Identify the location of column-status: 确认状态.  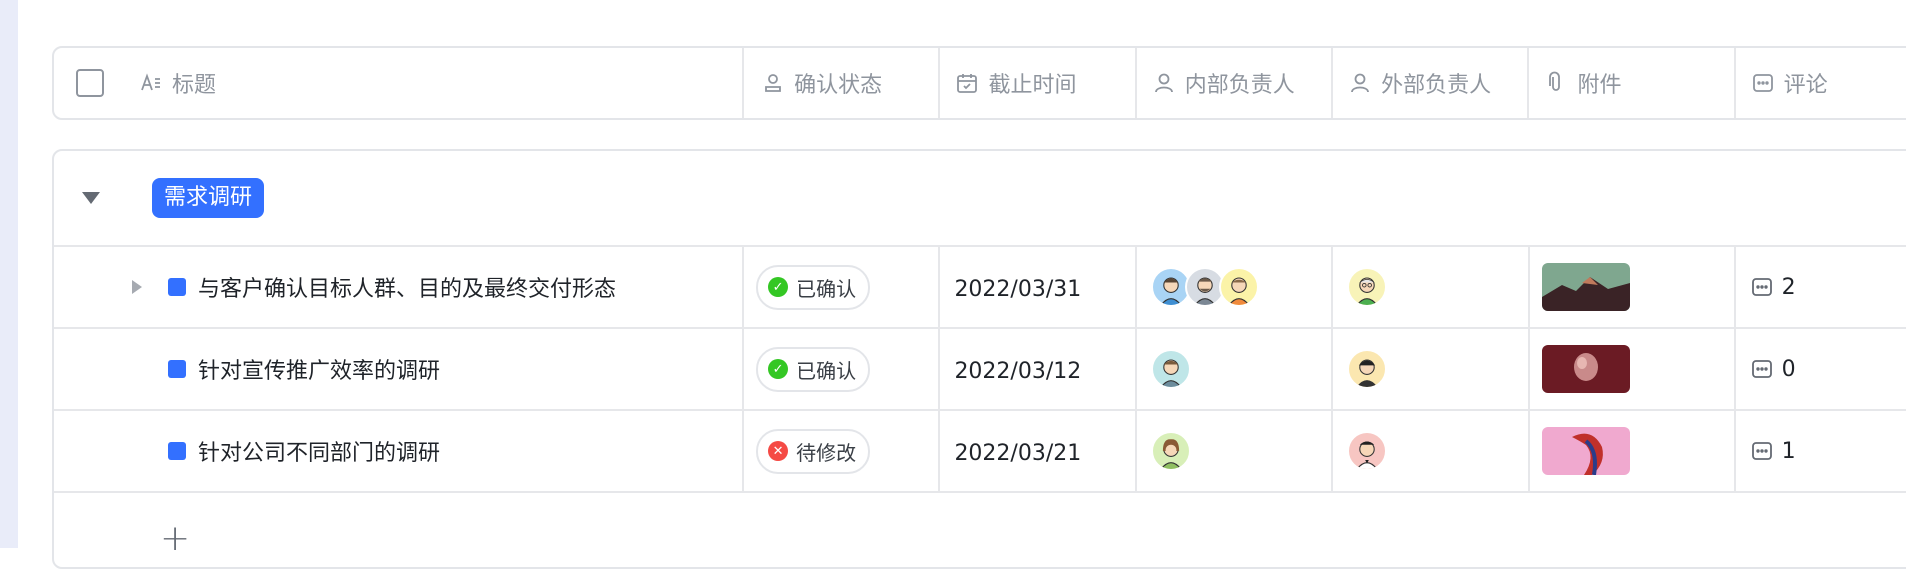
(840, 83).